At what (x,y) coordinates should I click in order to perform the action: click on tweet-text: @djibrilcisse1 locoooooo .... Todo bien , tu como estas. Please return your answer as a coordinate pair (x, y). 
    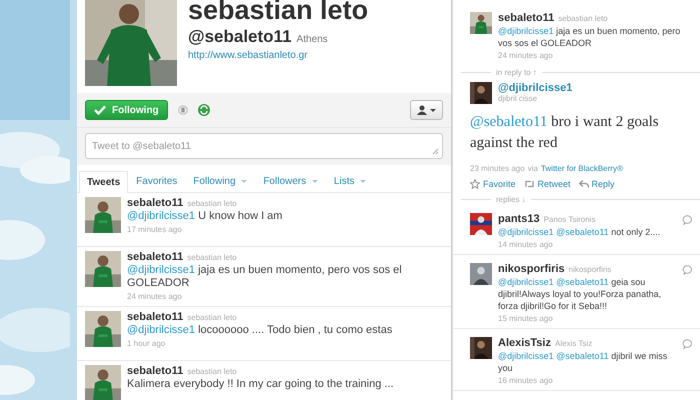
    Looking at the image, I should click on (260, 330).